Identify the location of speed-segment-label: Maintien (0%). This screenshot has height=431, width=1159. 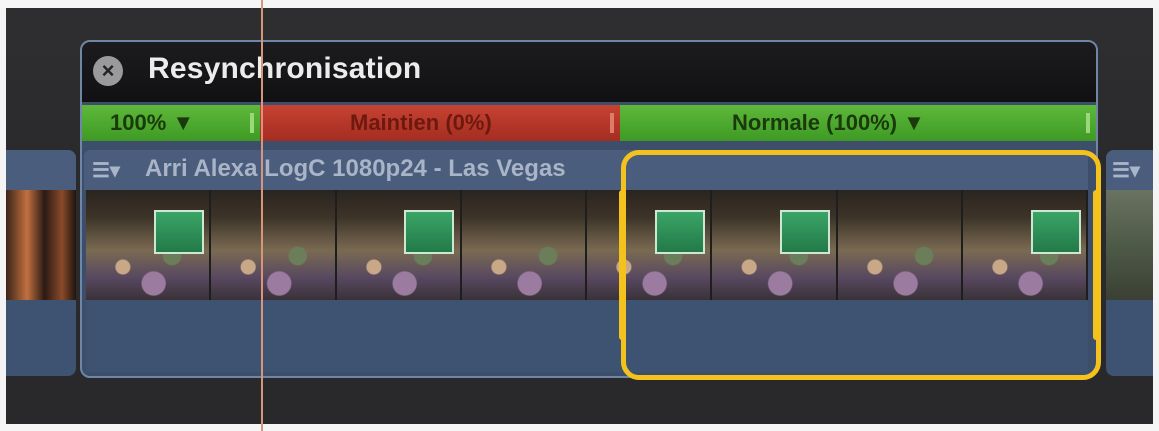
(421, 123).